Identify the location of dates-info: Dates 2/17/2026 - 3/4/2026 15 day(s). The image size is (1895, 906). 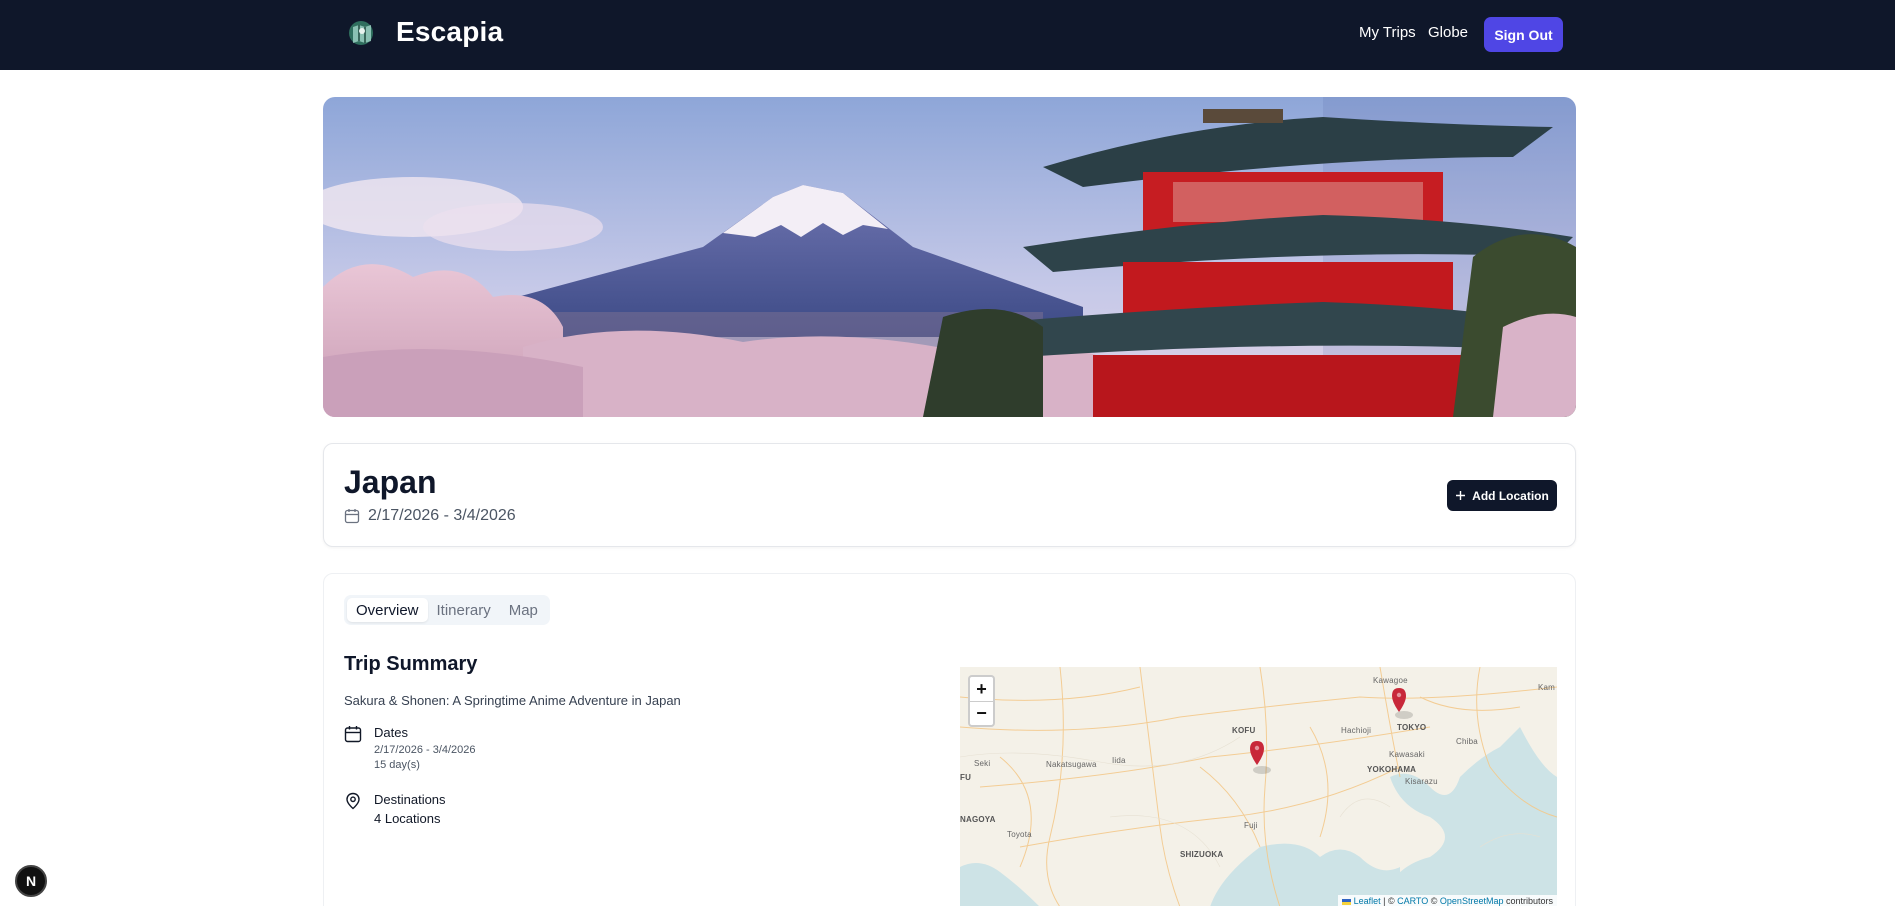
(410, 748).